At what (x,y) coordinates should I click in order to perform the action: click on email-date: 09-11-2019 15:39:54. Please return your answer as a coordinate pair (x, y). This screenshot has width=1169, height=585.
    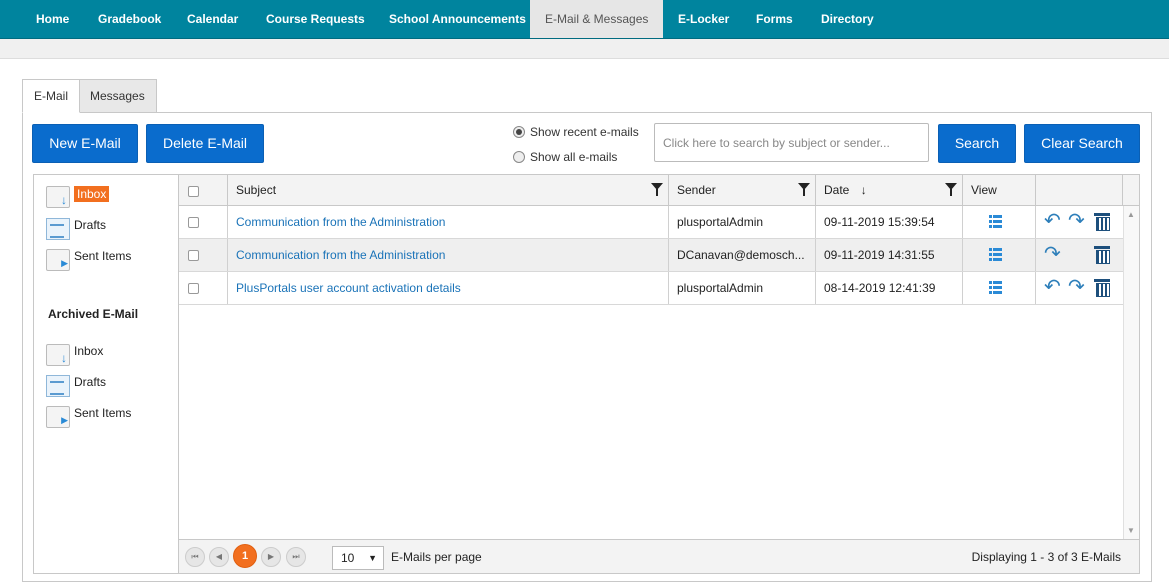
    Looking at the image, I should click on (889, 222).